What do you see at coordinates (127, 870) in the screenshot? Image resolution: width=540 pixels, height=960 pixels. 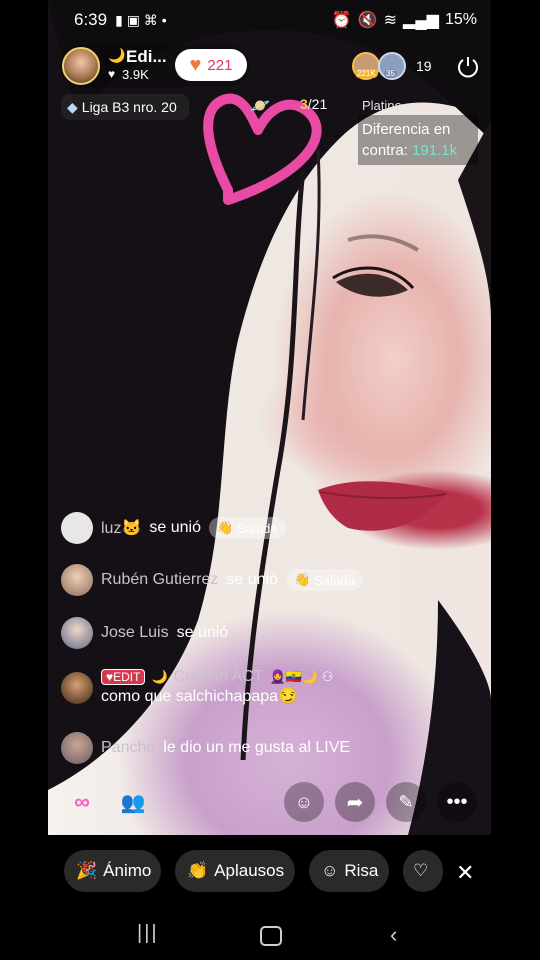 I see `quick-label: Ánimo` at bounding box center [127, 870].